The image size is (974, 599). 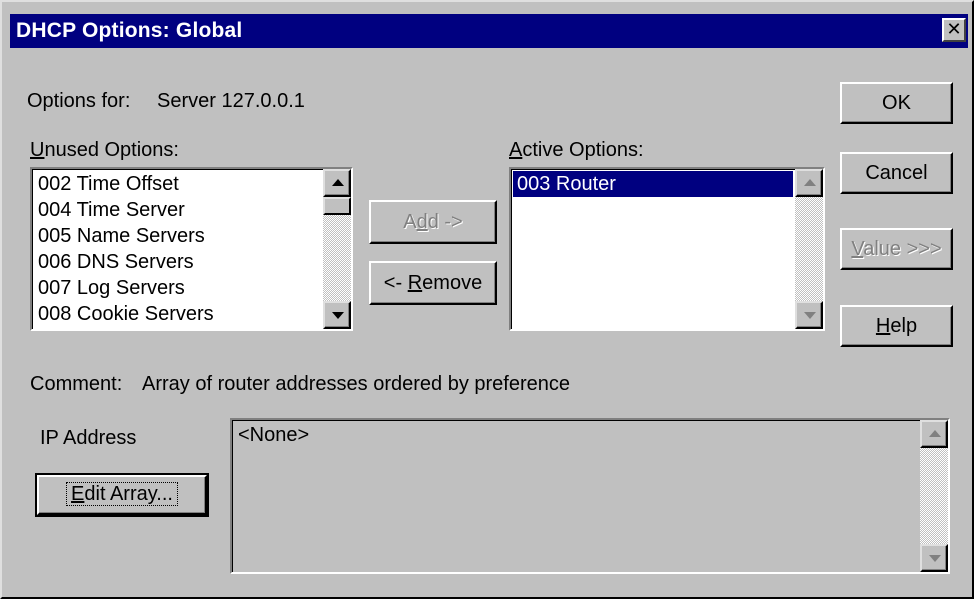 What do you see at coordinates (177, 210) in the screenshot?
I see `list-item: 004 Time Server` at bounding box center [177, 210].